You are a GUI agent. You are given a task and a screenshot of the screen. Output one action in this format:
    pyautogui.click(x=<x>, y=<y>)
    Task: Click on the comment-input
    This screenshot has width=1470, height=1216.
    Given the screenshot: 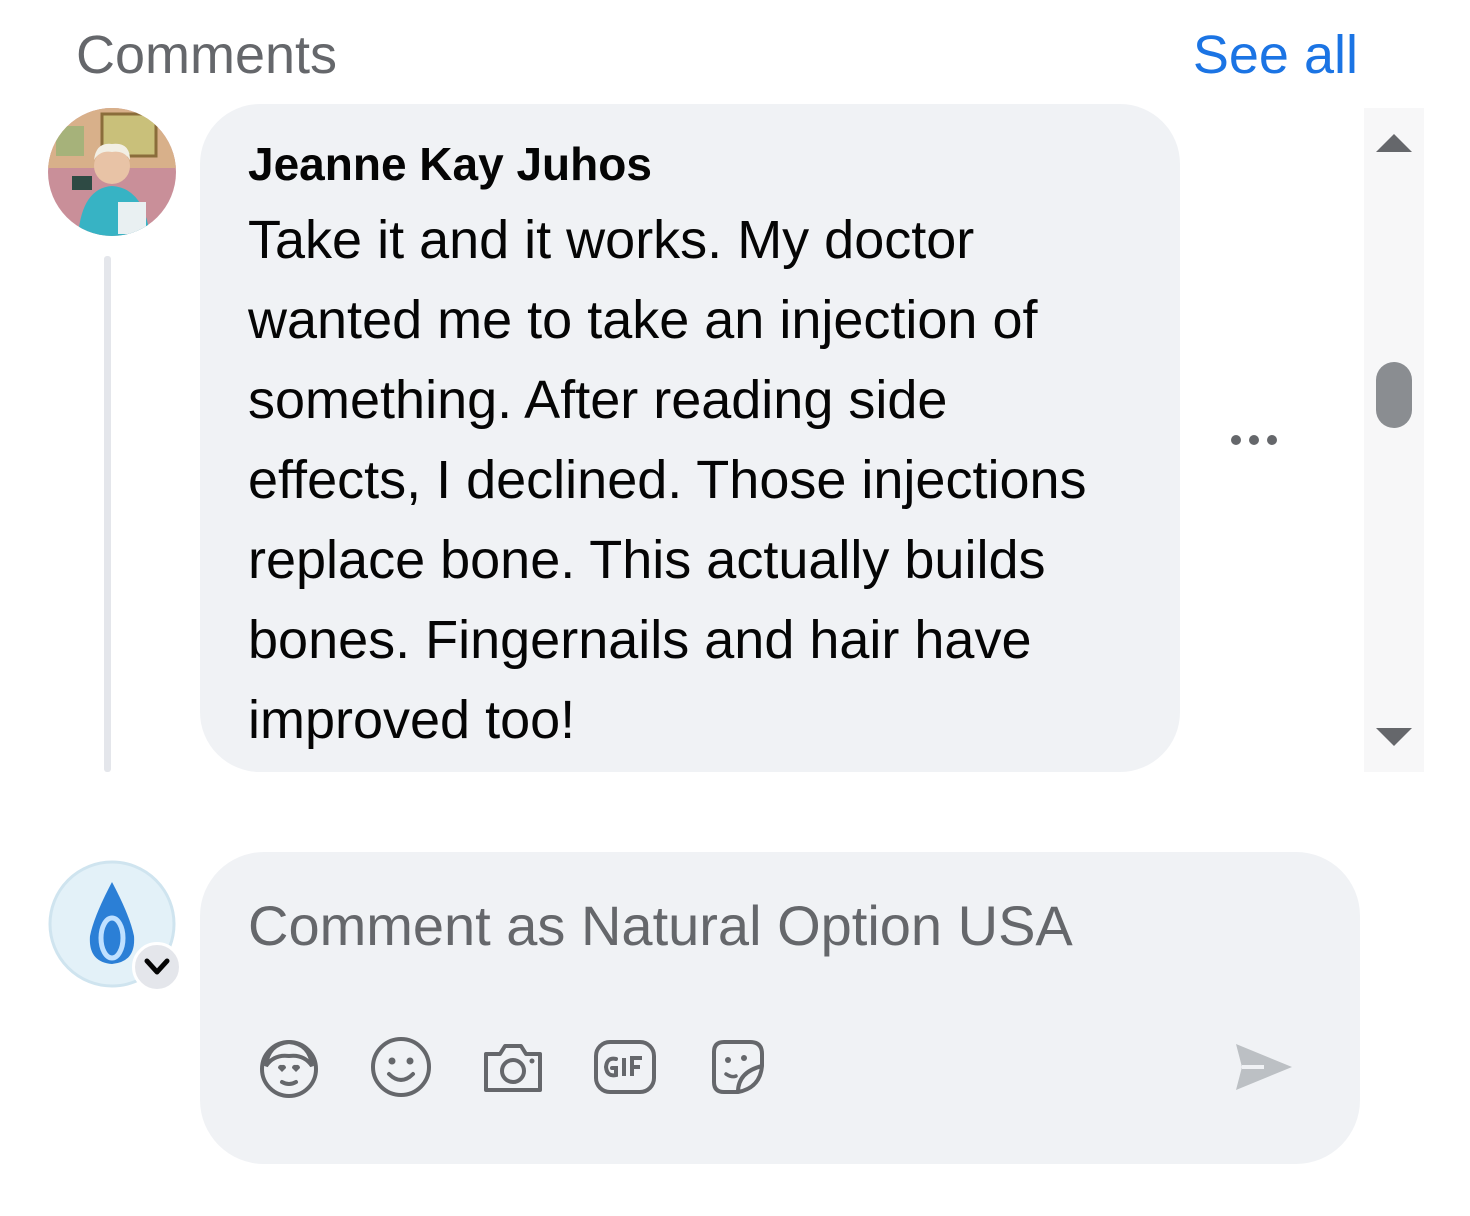 What is the action you would take?
    pyautogui.click(x=768, y=926)
    